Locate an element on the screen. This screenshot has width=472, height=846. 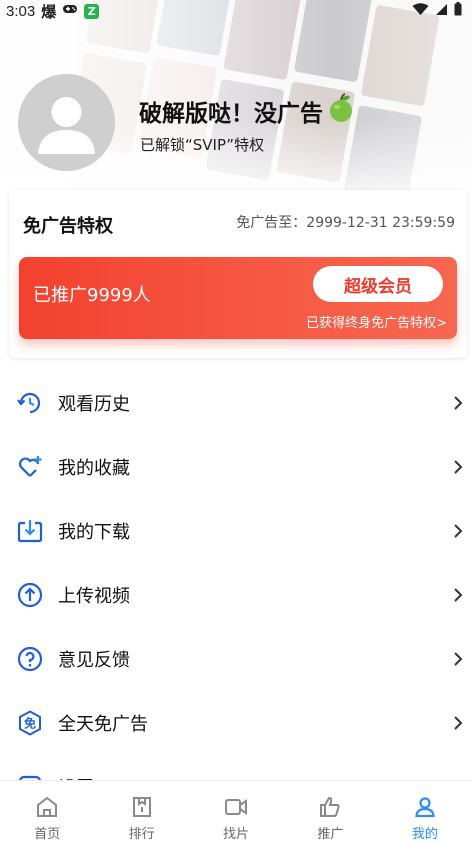
signal-icon is located at coordinates (441, 11).